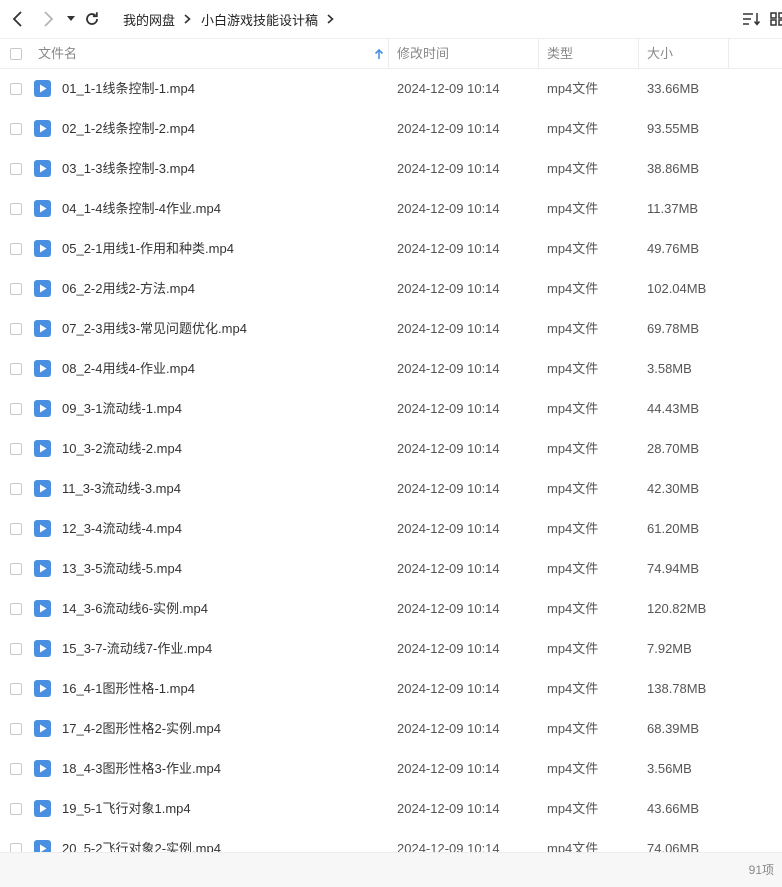 The width and height of the screenshot is (782, 887). Describe the element at coordinates (128, 689) in the screenshot. I see `file-name: 16_4-1图形性格-1.mp4` at that location.